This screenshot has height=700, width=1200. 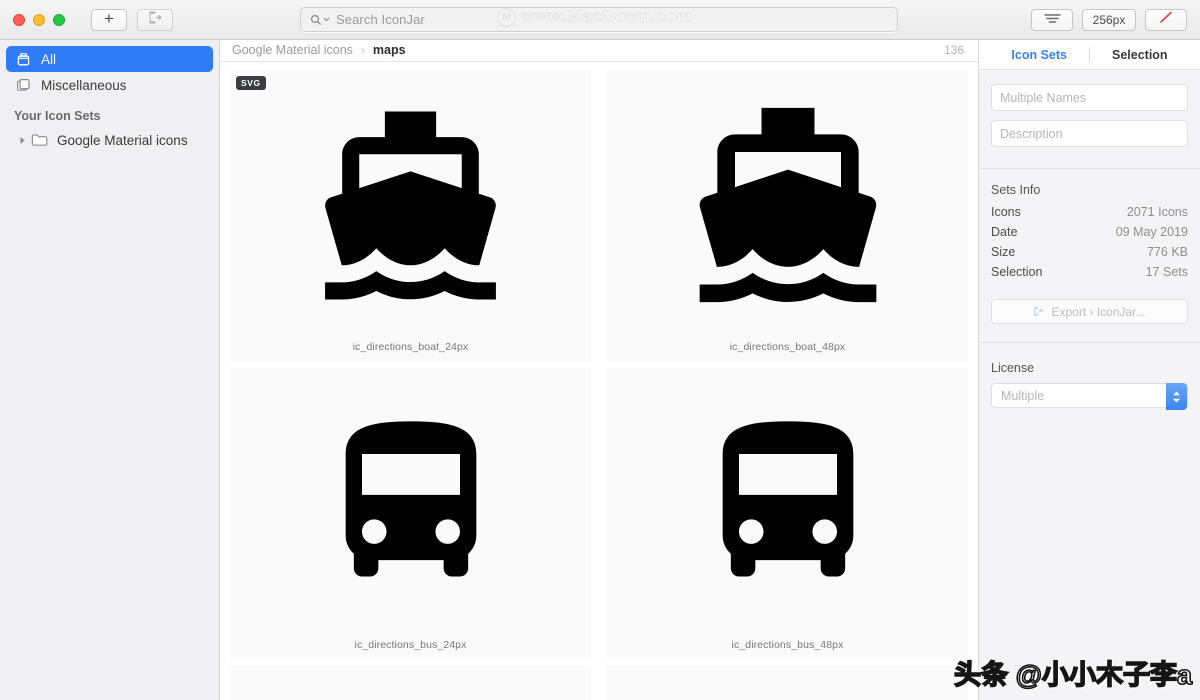 I want to click on info-value: 09 May 2019, so click(x=1151, y=232).